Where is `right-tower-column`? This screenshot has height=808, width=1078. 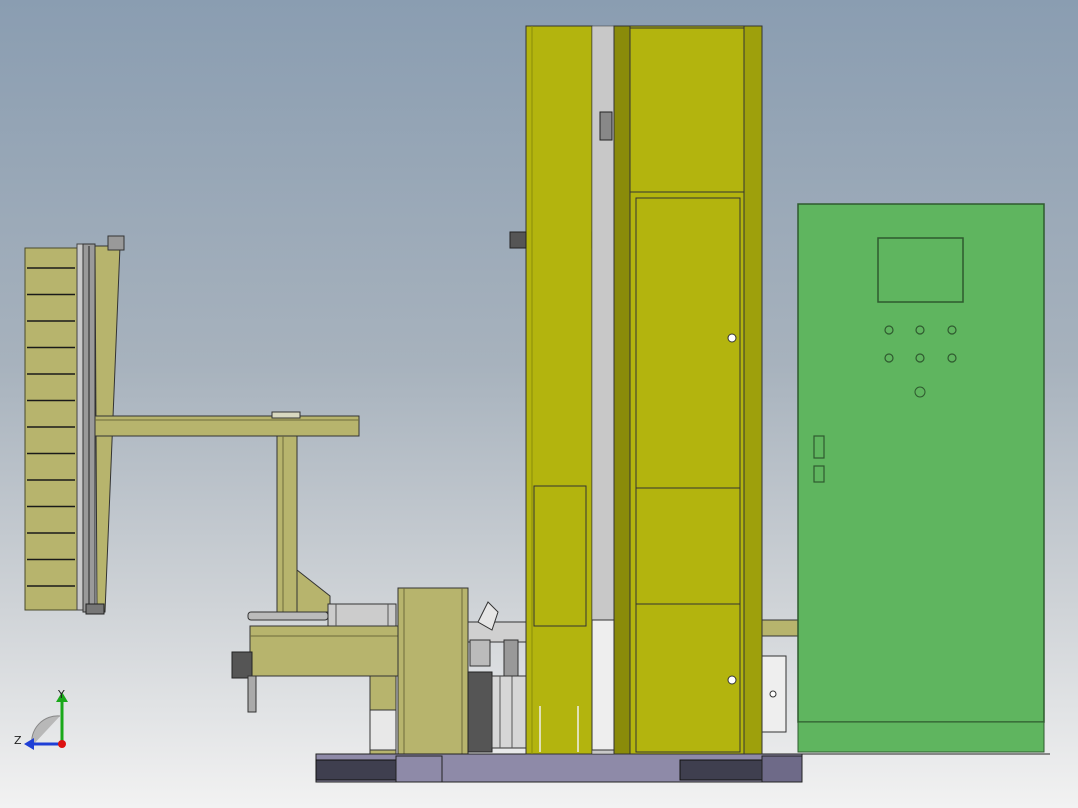
right-tower-column is located at coordinates (688, 390).